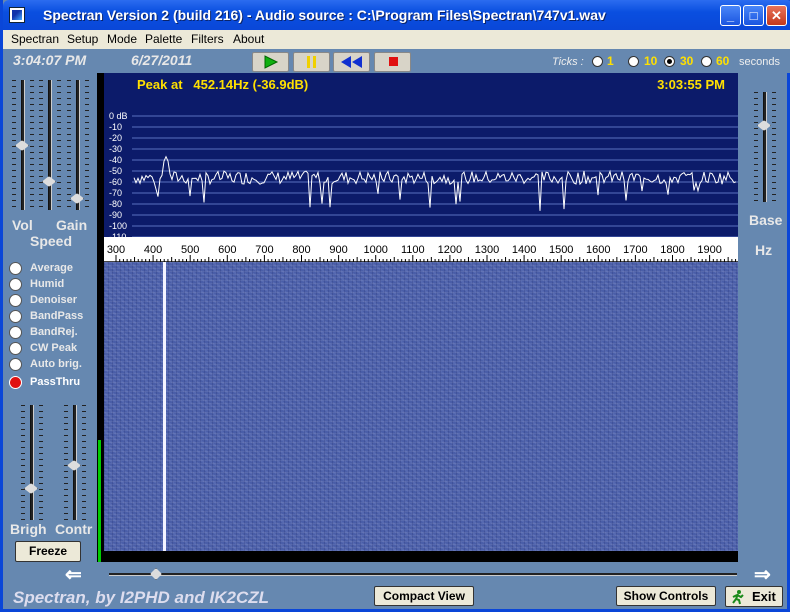 The height and width of the screenshot is (612, 790). What do you see at coordinates (301, 250) in the screenshot?
I see `freq-label: 800` at bounding box center [301, 250].